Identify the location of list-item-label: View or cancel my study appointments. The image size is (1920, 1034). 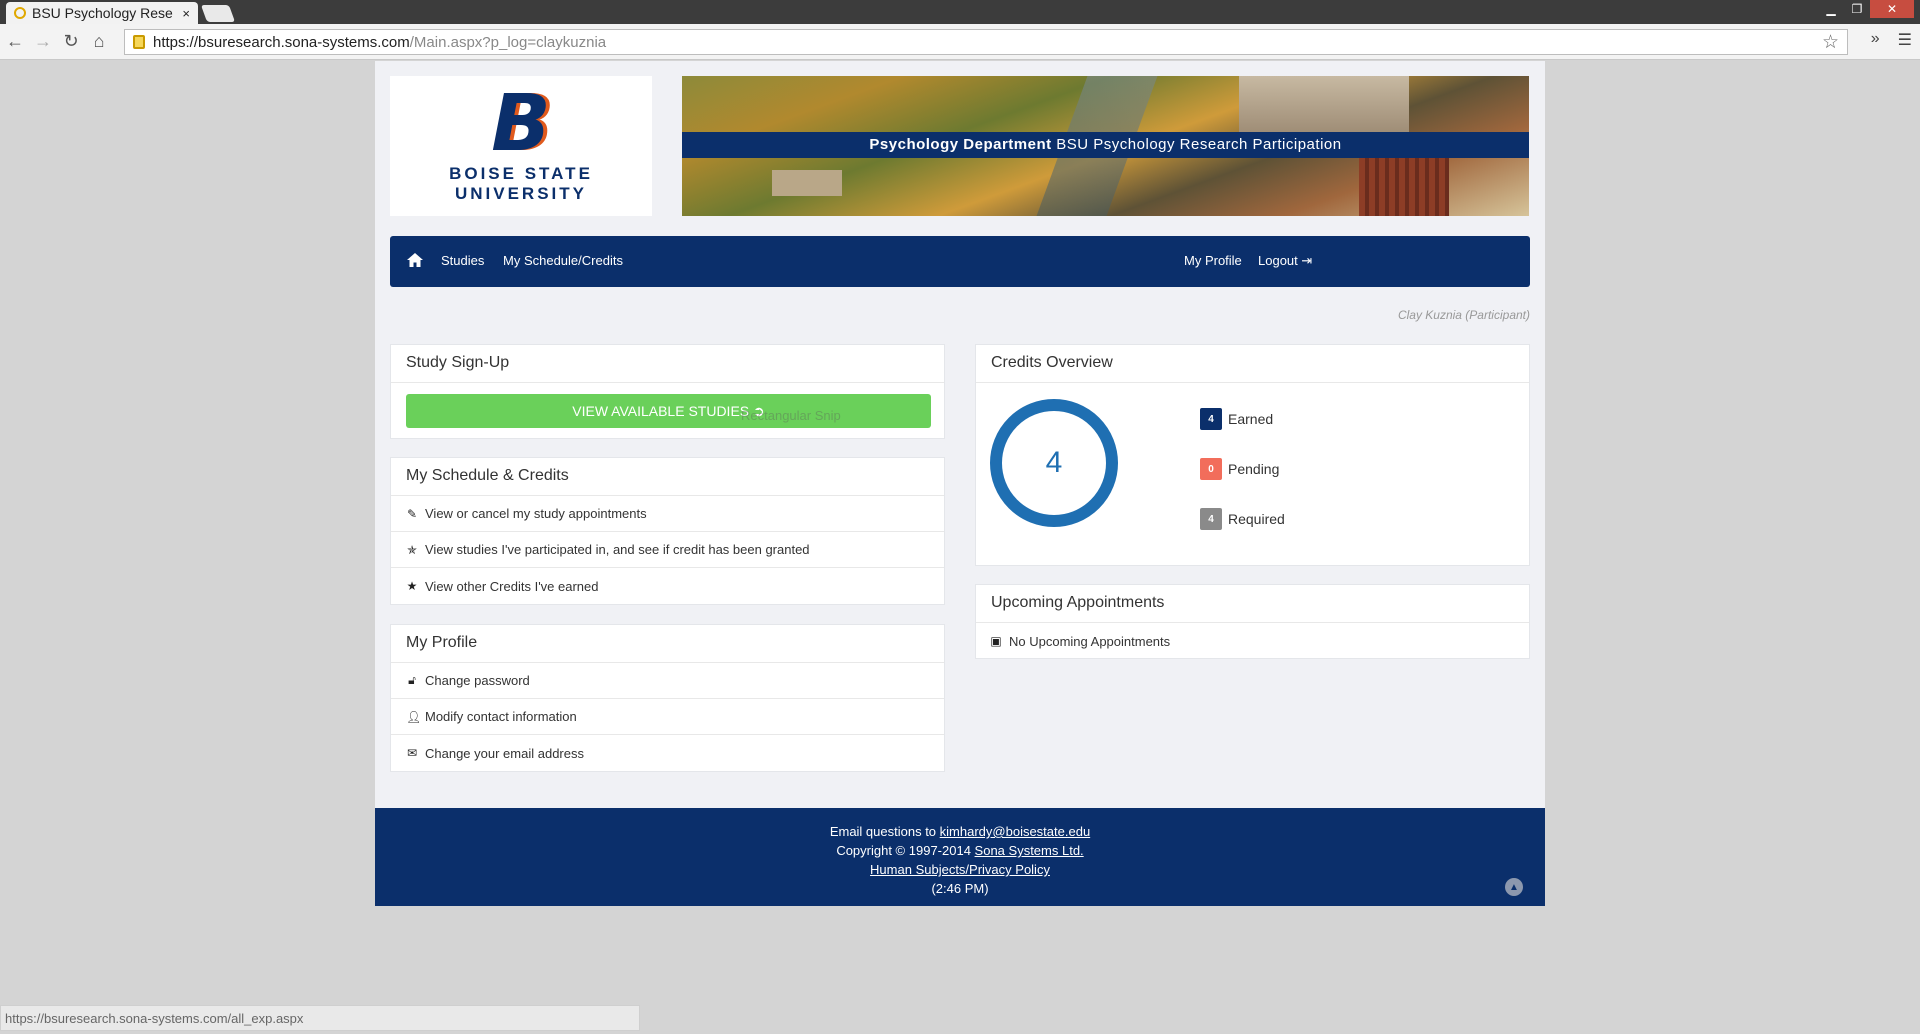
(536, 513).